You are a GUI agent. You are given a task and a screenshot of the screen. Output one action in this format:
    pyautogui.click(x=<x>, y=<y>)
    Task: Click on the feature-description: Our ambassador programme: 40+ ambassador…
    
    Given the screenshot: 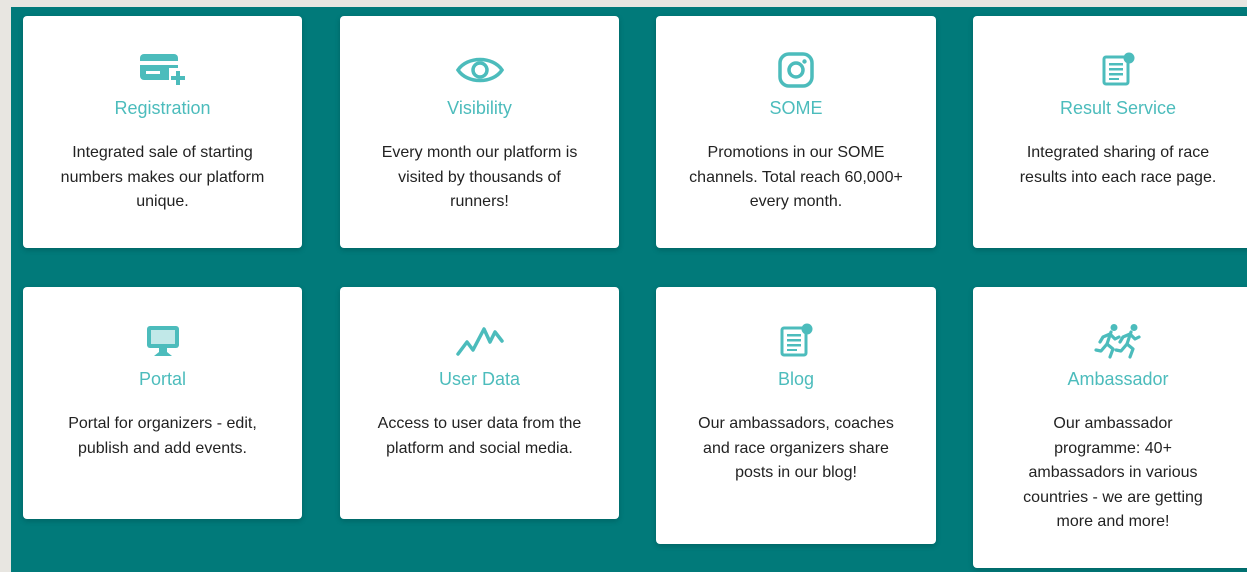 What is the action you would take?
    pyautogui.click(x=1113, y=472)
    